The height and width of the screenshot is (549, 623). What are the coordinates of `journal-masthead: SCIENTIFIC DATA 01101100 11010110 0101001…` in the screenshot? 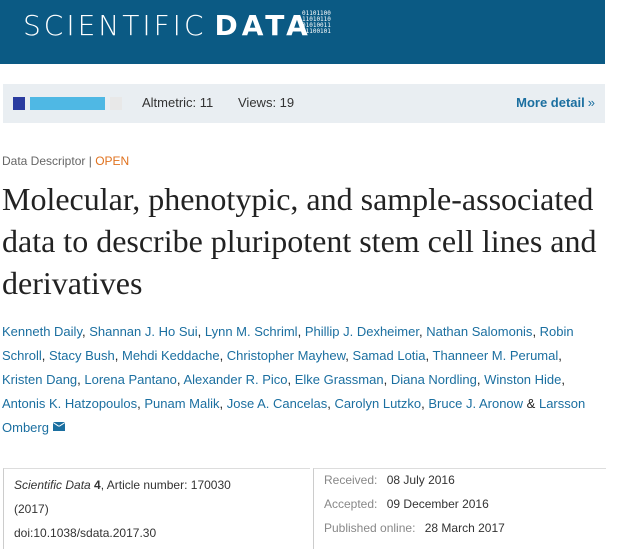 It's located at (302, 32).